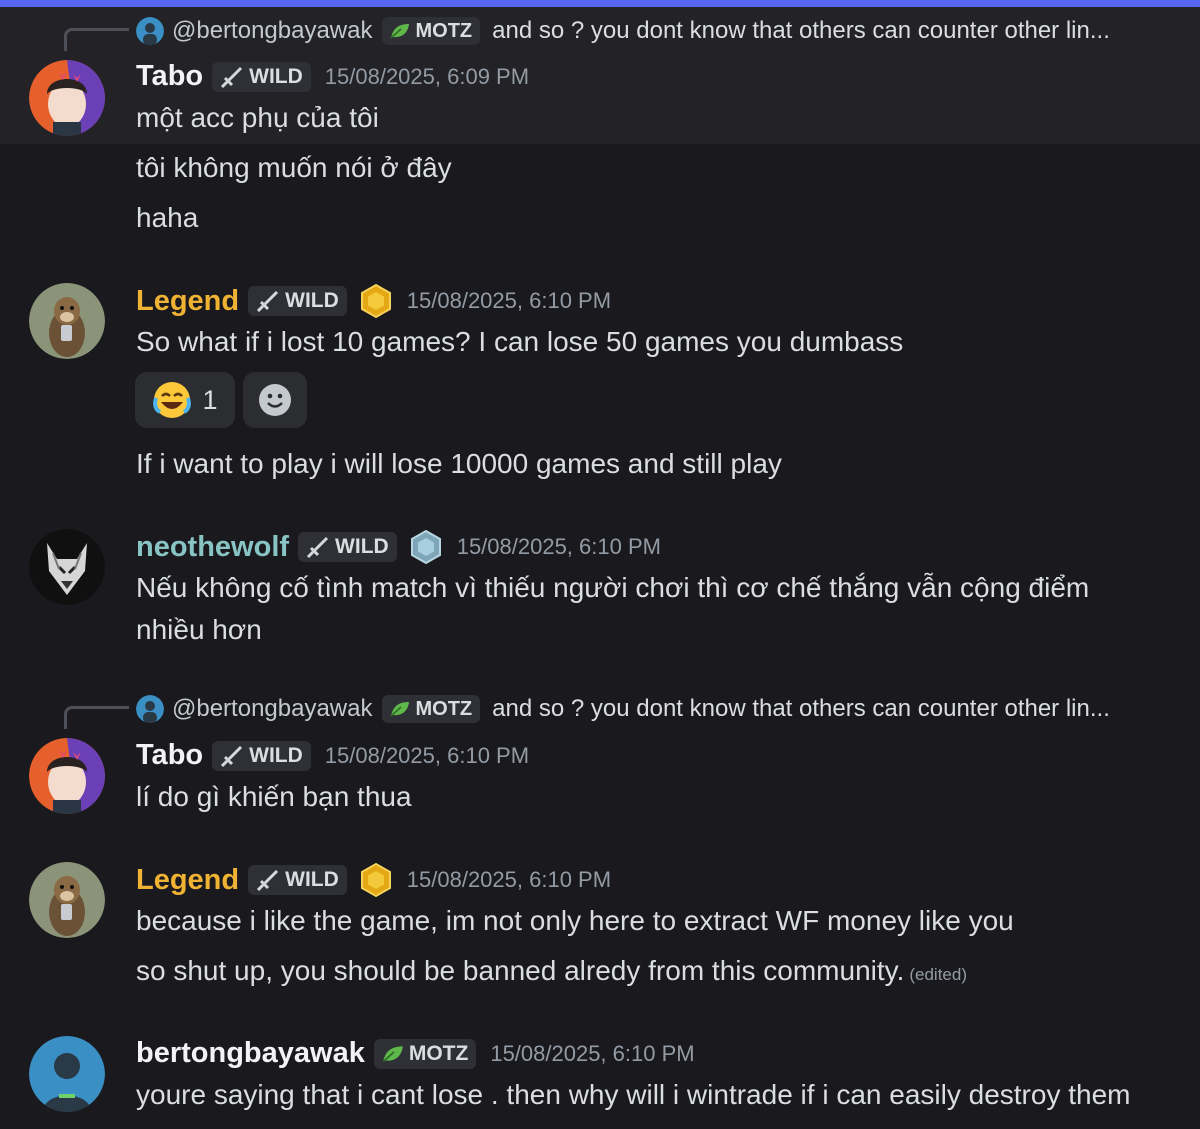 The height and width of the screenshot is (1129, 1200). Describe the element at coordinates (398, 547) in the screenshot. I see `message-header: neothewolf WILD 15/08/2025, 6:10 PM` at that location.